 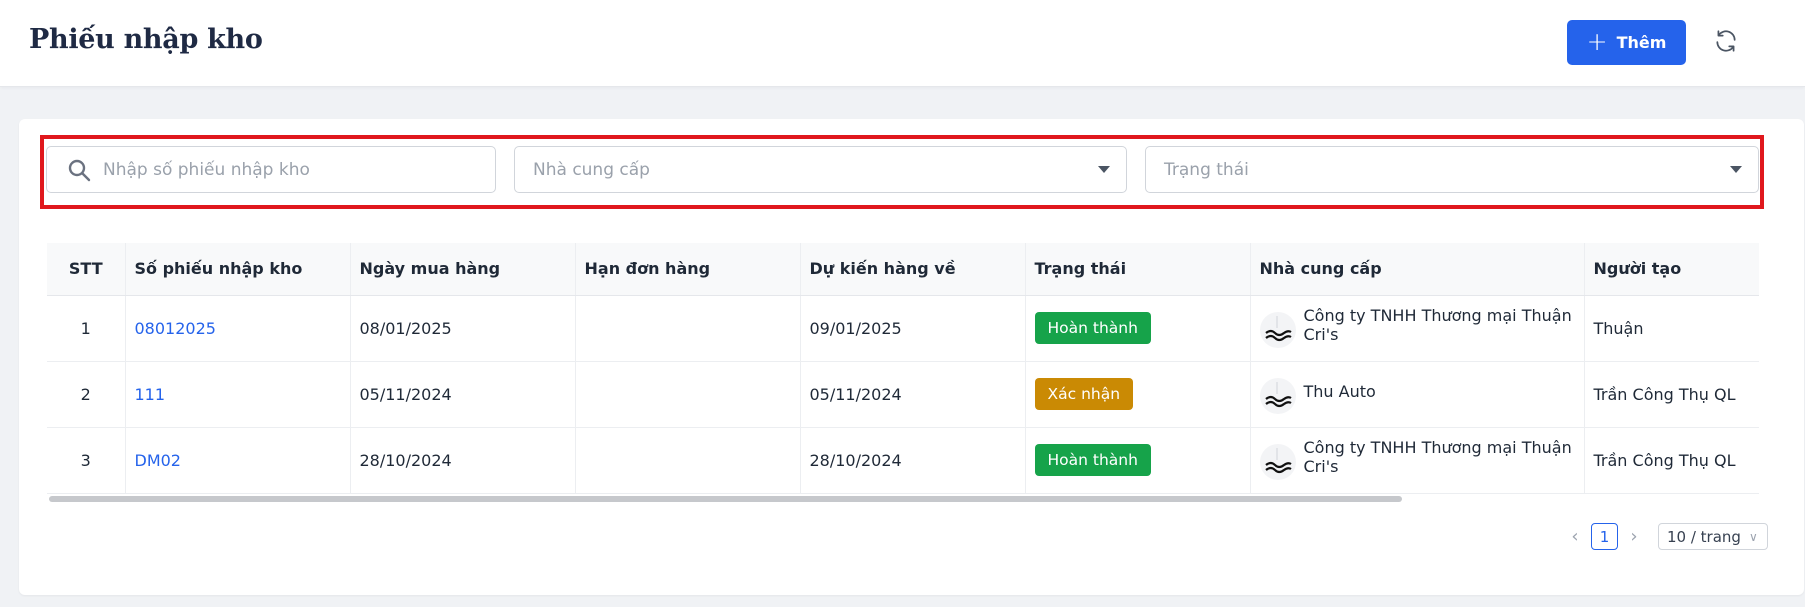 What do you see at coordinates (1671, 328) in the screenshot?
I see `creator-name: Thuận` at bounding box center [1671, 328].